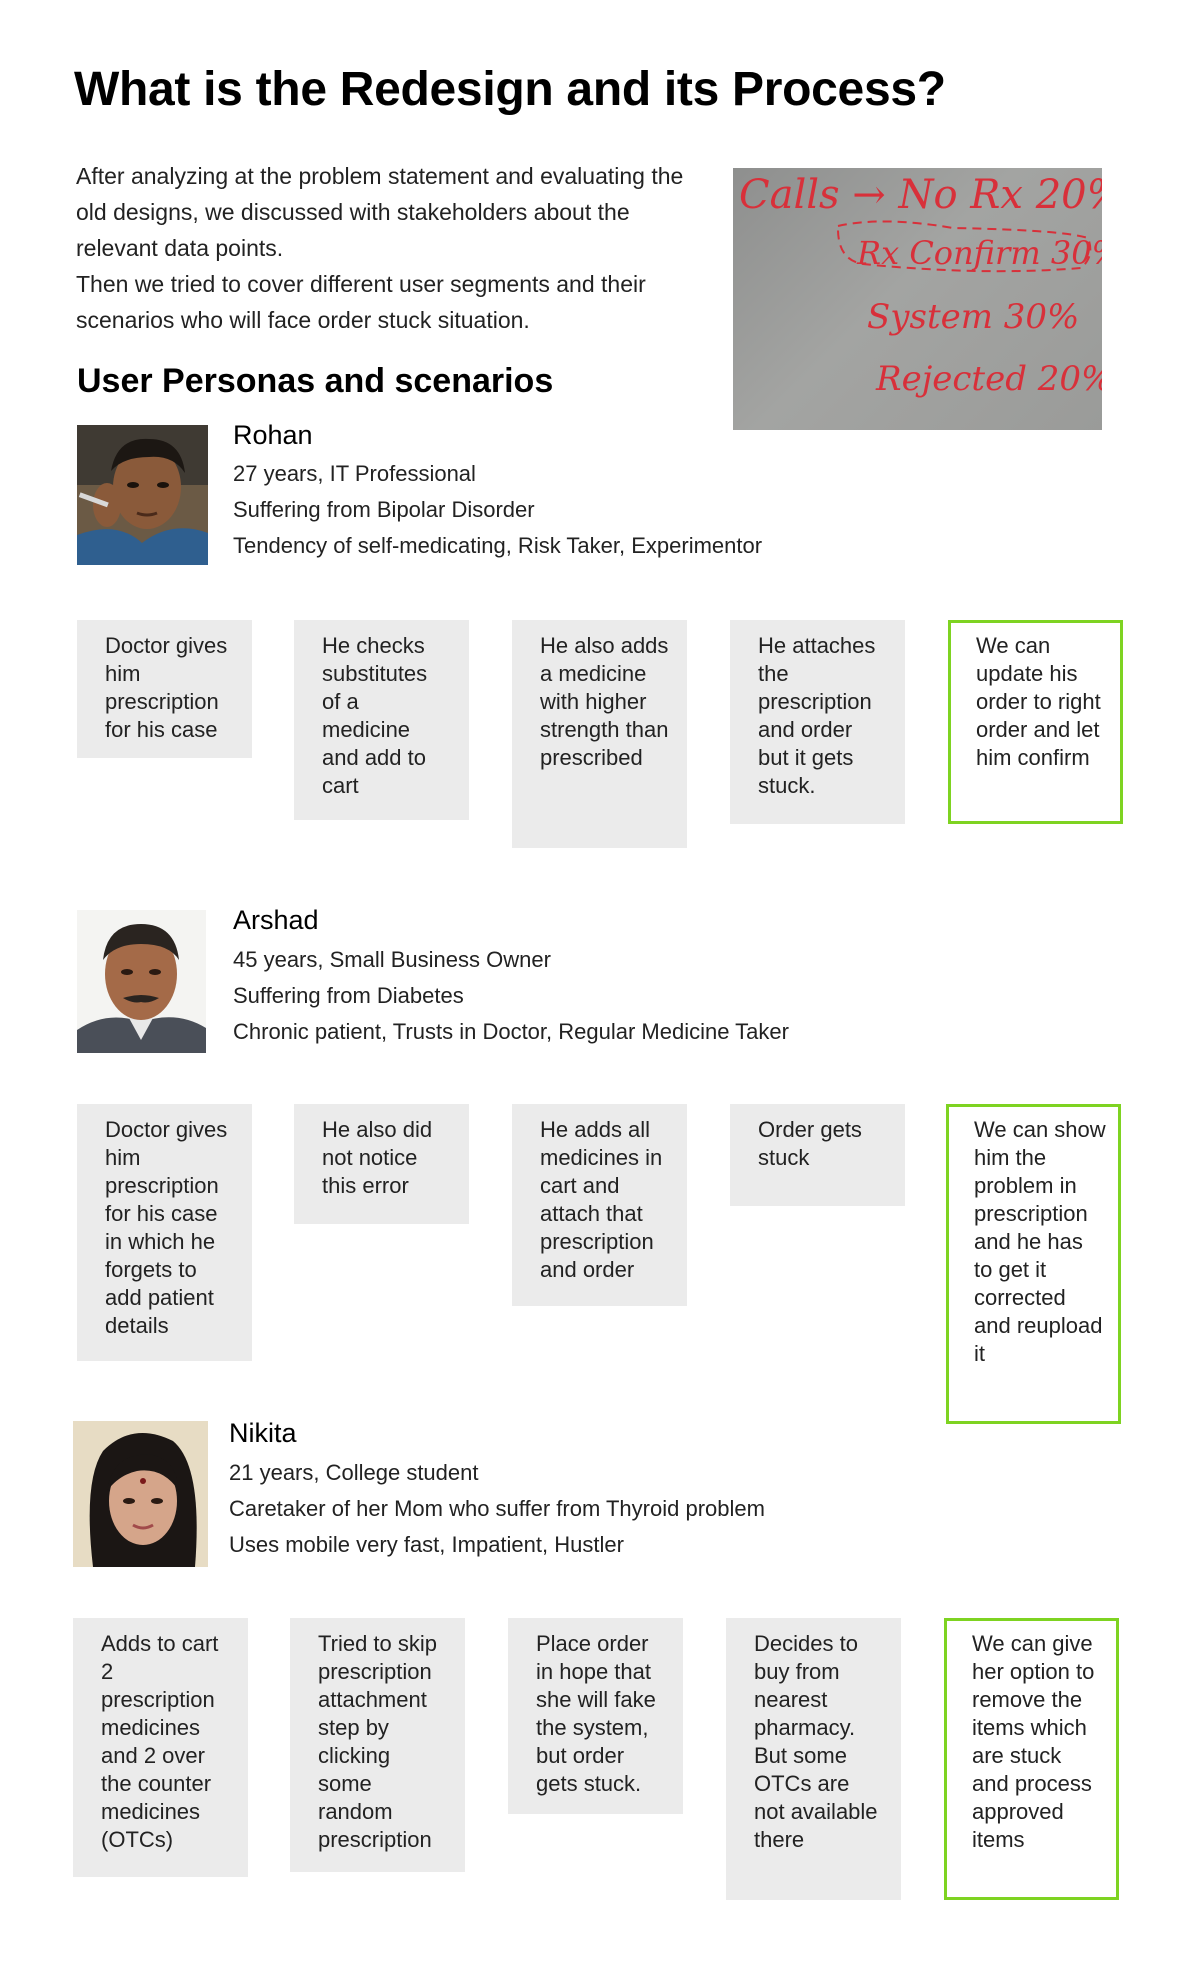 The height and width of the screenshot is (1988, 1190). I want to click on section-title: User Personas and scenarios, so click(315, 381).